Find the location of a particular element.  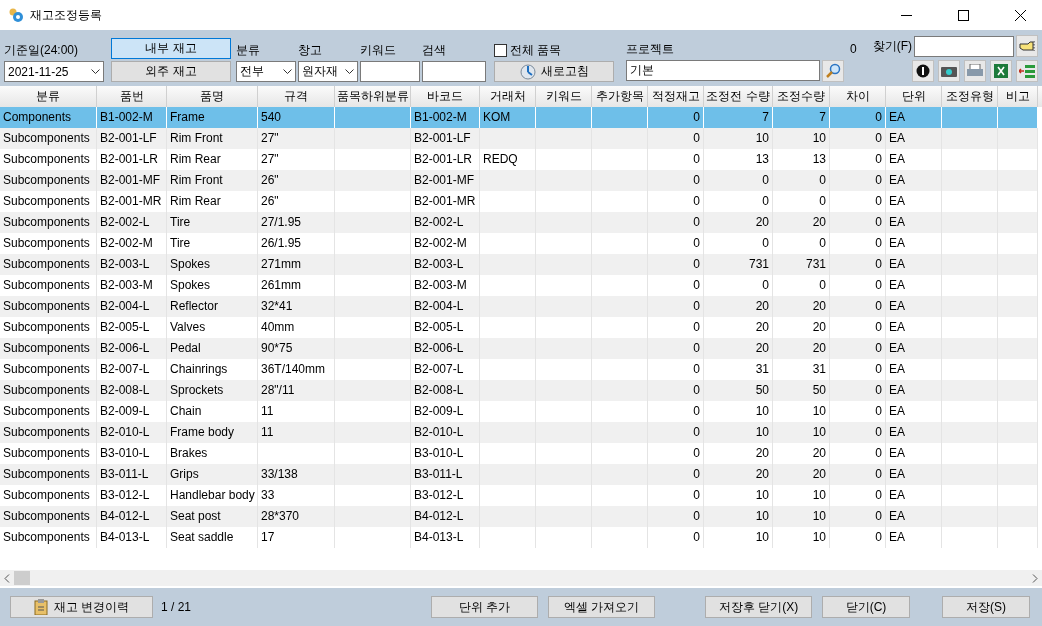

warehouse-dropdown: 원자재 is located at coordinates (328, 71).